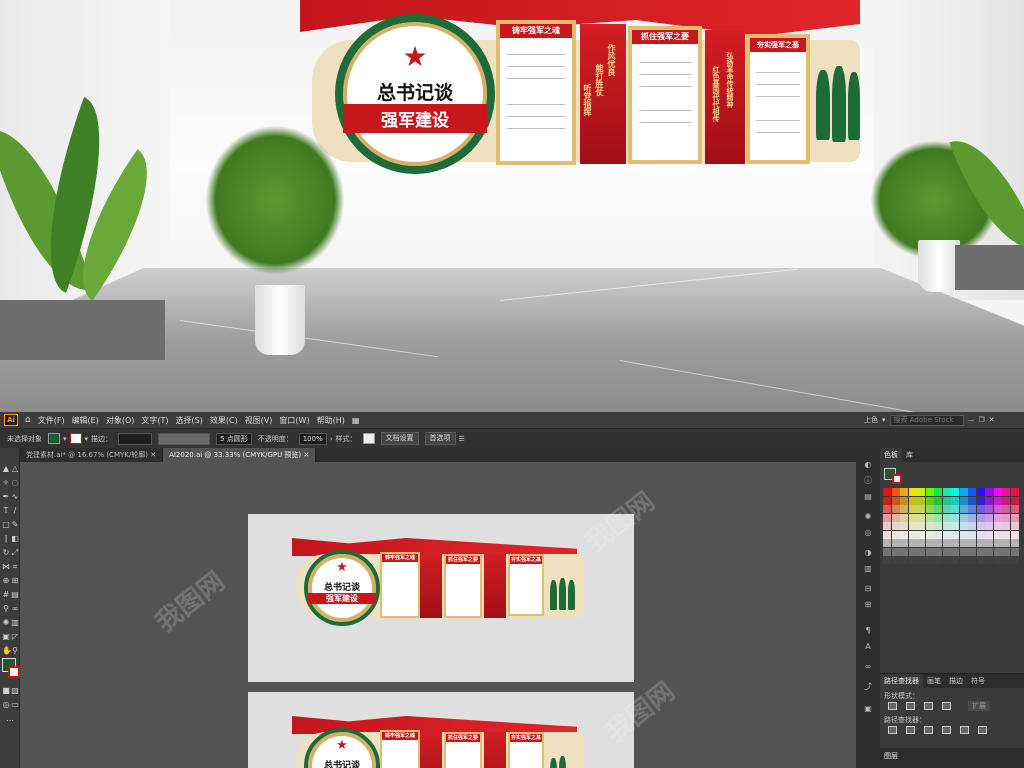 This screenshot has width=1024, height=768. What do you see at coordinates (910, 706) in the screenshot?
I see `minus-front-icon` at bounding box center [910, 706].